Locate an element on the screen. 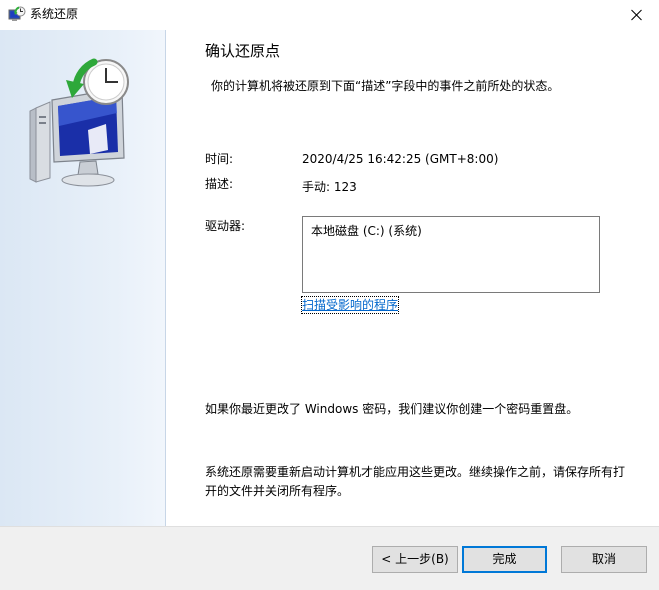  drives-label: 驱动器: is located at coordinates (225, 226).